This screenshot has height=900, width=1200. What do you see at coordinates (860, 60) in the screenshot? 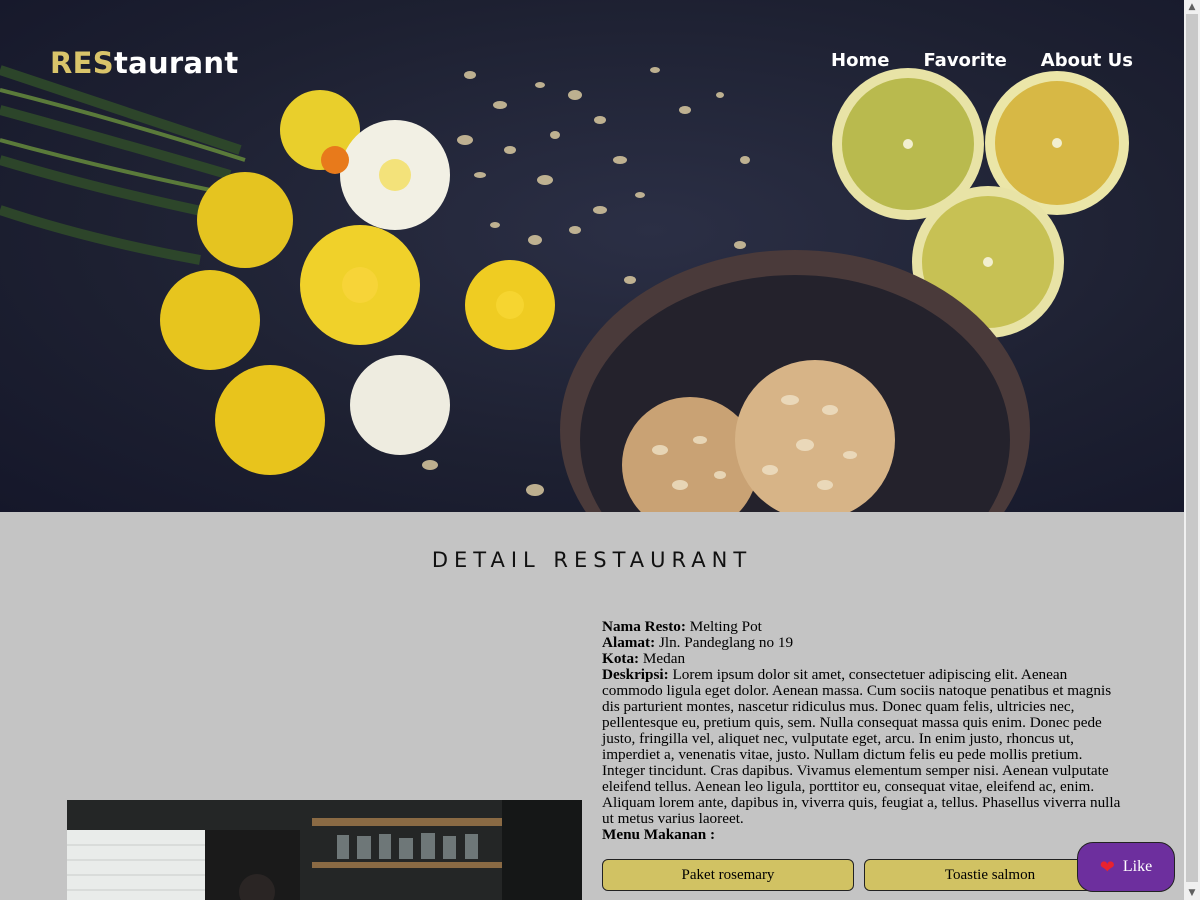
I see `nav-home-link: Home` at bounding box center [860, 60].